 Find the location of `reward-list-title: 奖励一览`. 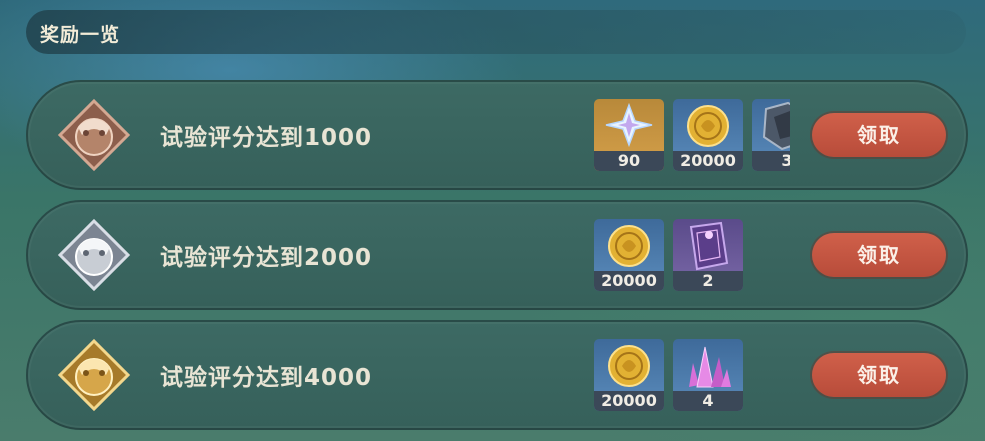

reward-list-title: 奖励一览 is located at coordinates (80, 35).